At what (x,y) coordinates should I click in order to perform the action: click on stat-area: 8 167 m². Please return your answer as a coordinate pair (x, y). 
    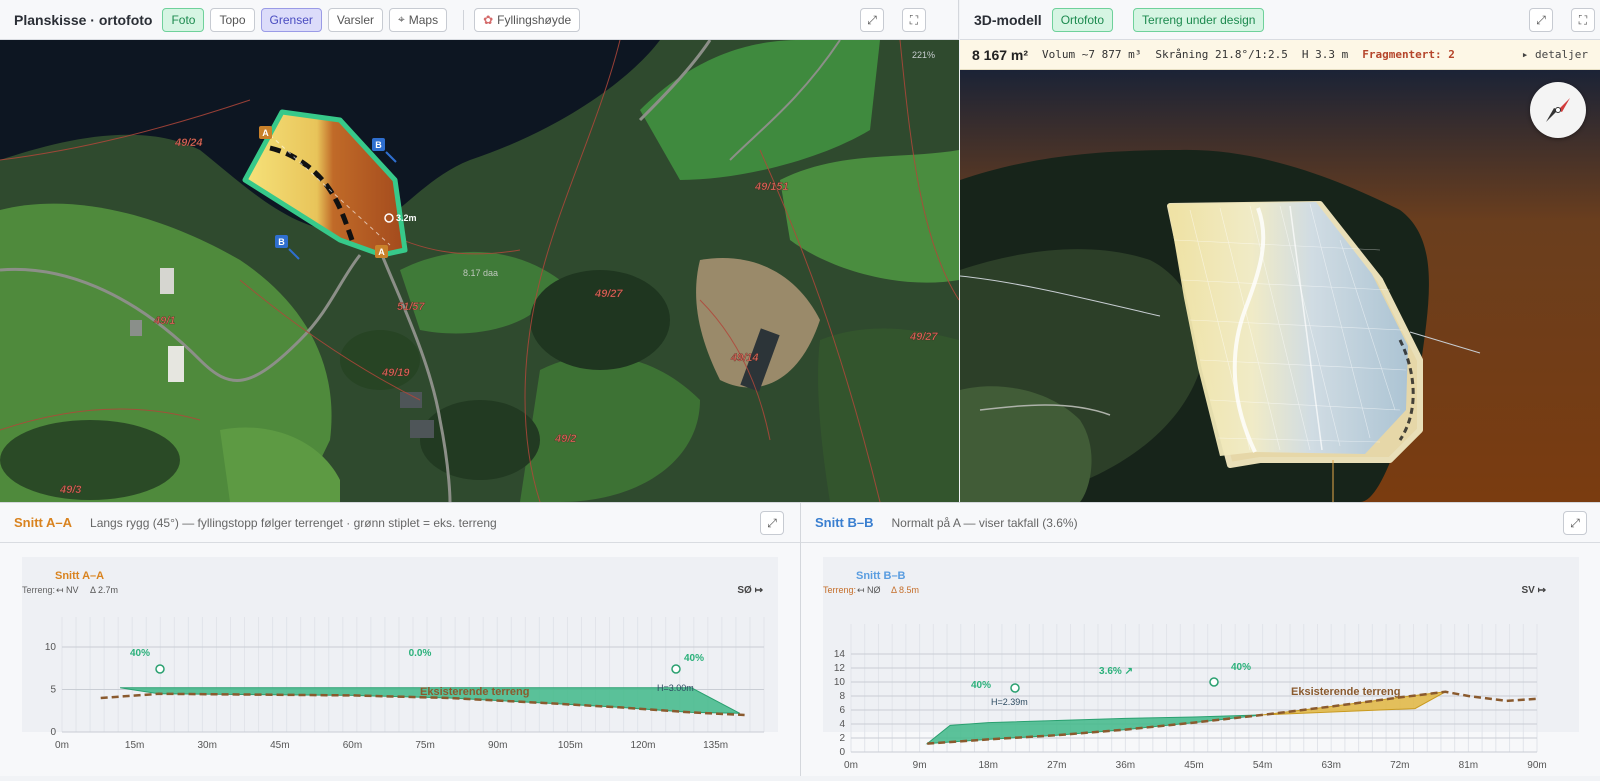
    Looking at the image, I should click on (1000, 54).